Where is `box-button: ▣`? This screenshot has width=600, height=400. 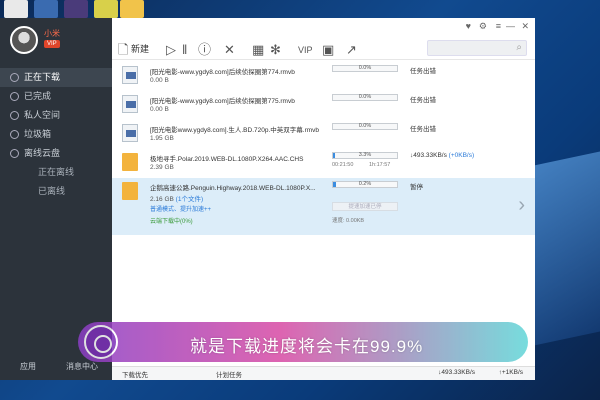 box-button: ▣ is located at coordinates (328, 49).